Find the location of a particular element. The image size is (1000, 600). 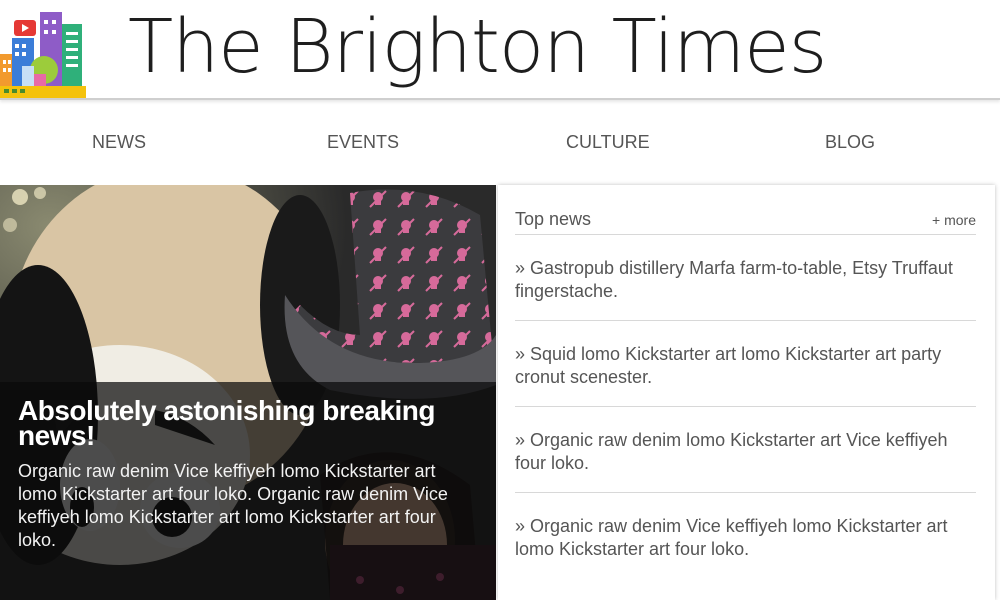

top-news-header: Top news + more is located at coordinates (745, 210).